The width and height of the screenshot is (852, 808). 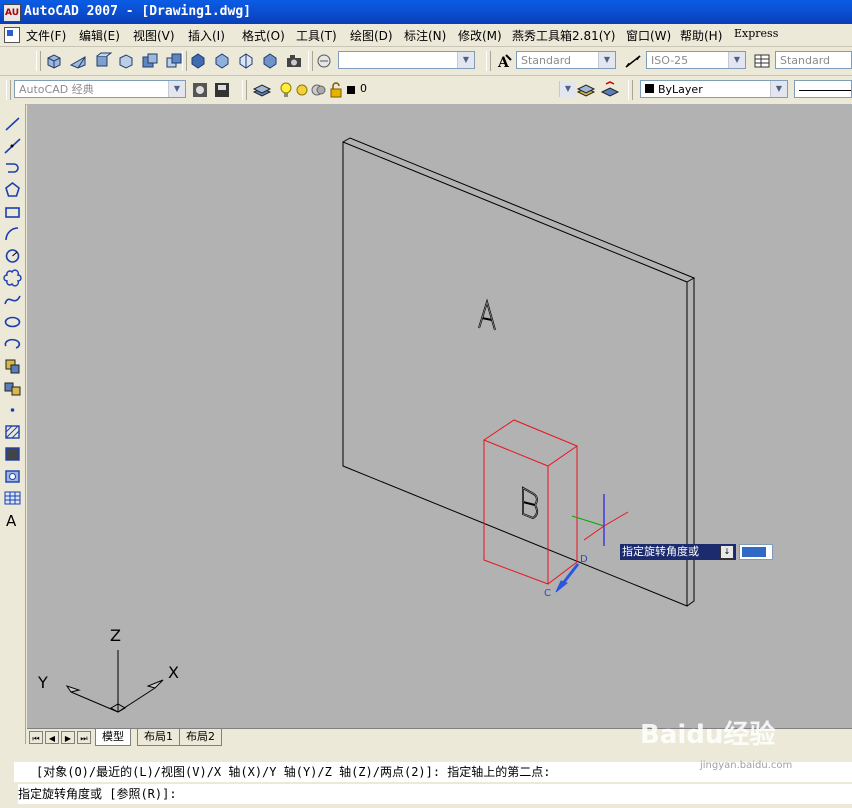 What do you see at coordinates (660, 551) in the screenshot?
I see `dynamic-input-prompt-text: 指定旋转角度或` at bounding box center [660, 551].